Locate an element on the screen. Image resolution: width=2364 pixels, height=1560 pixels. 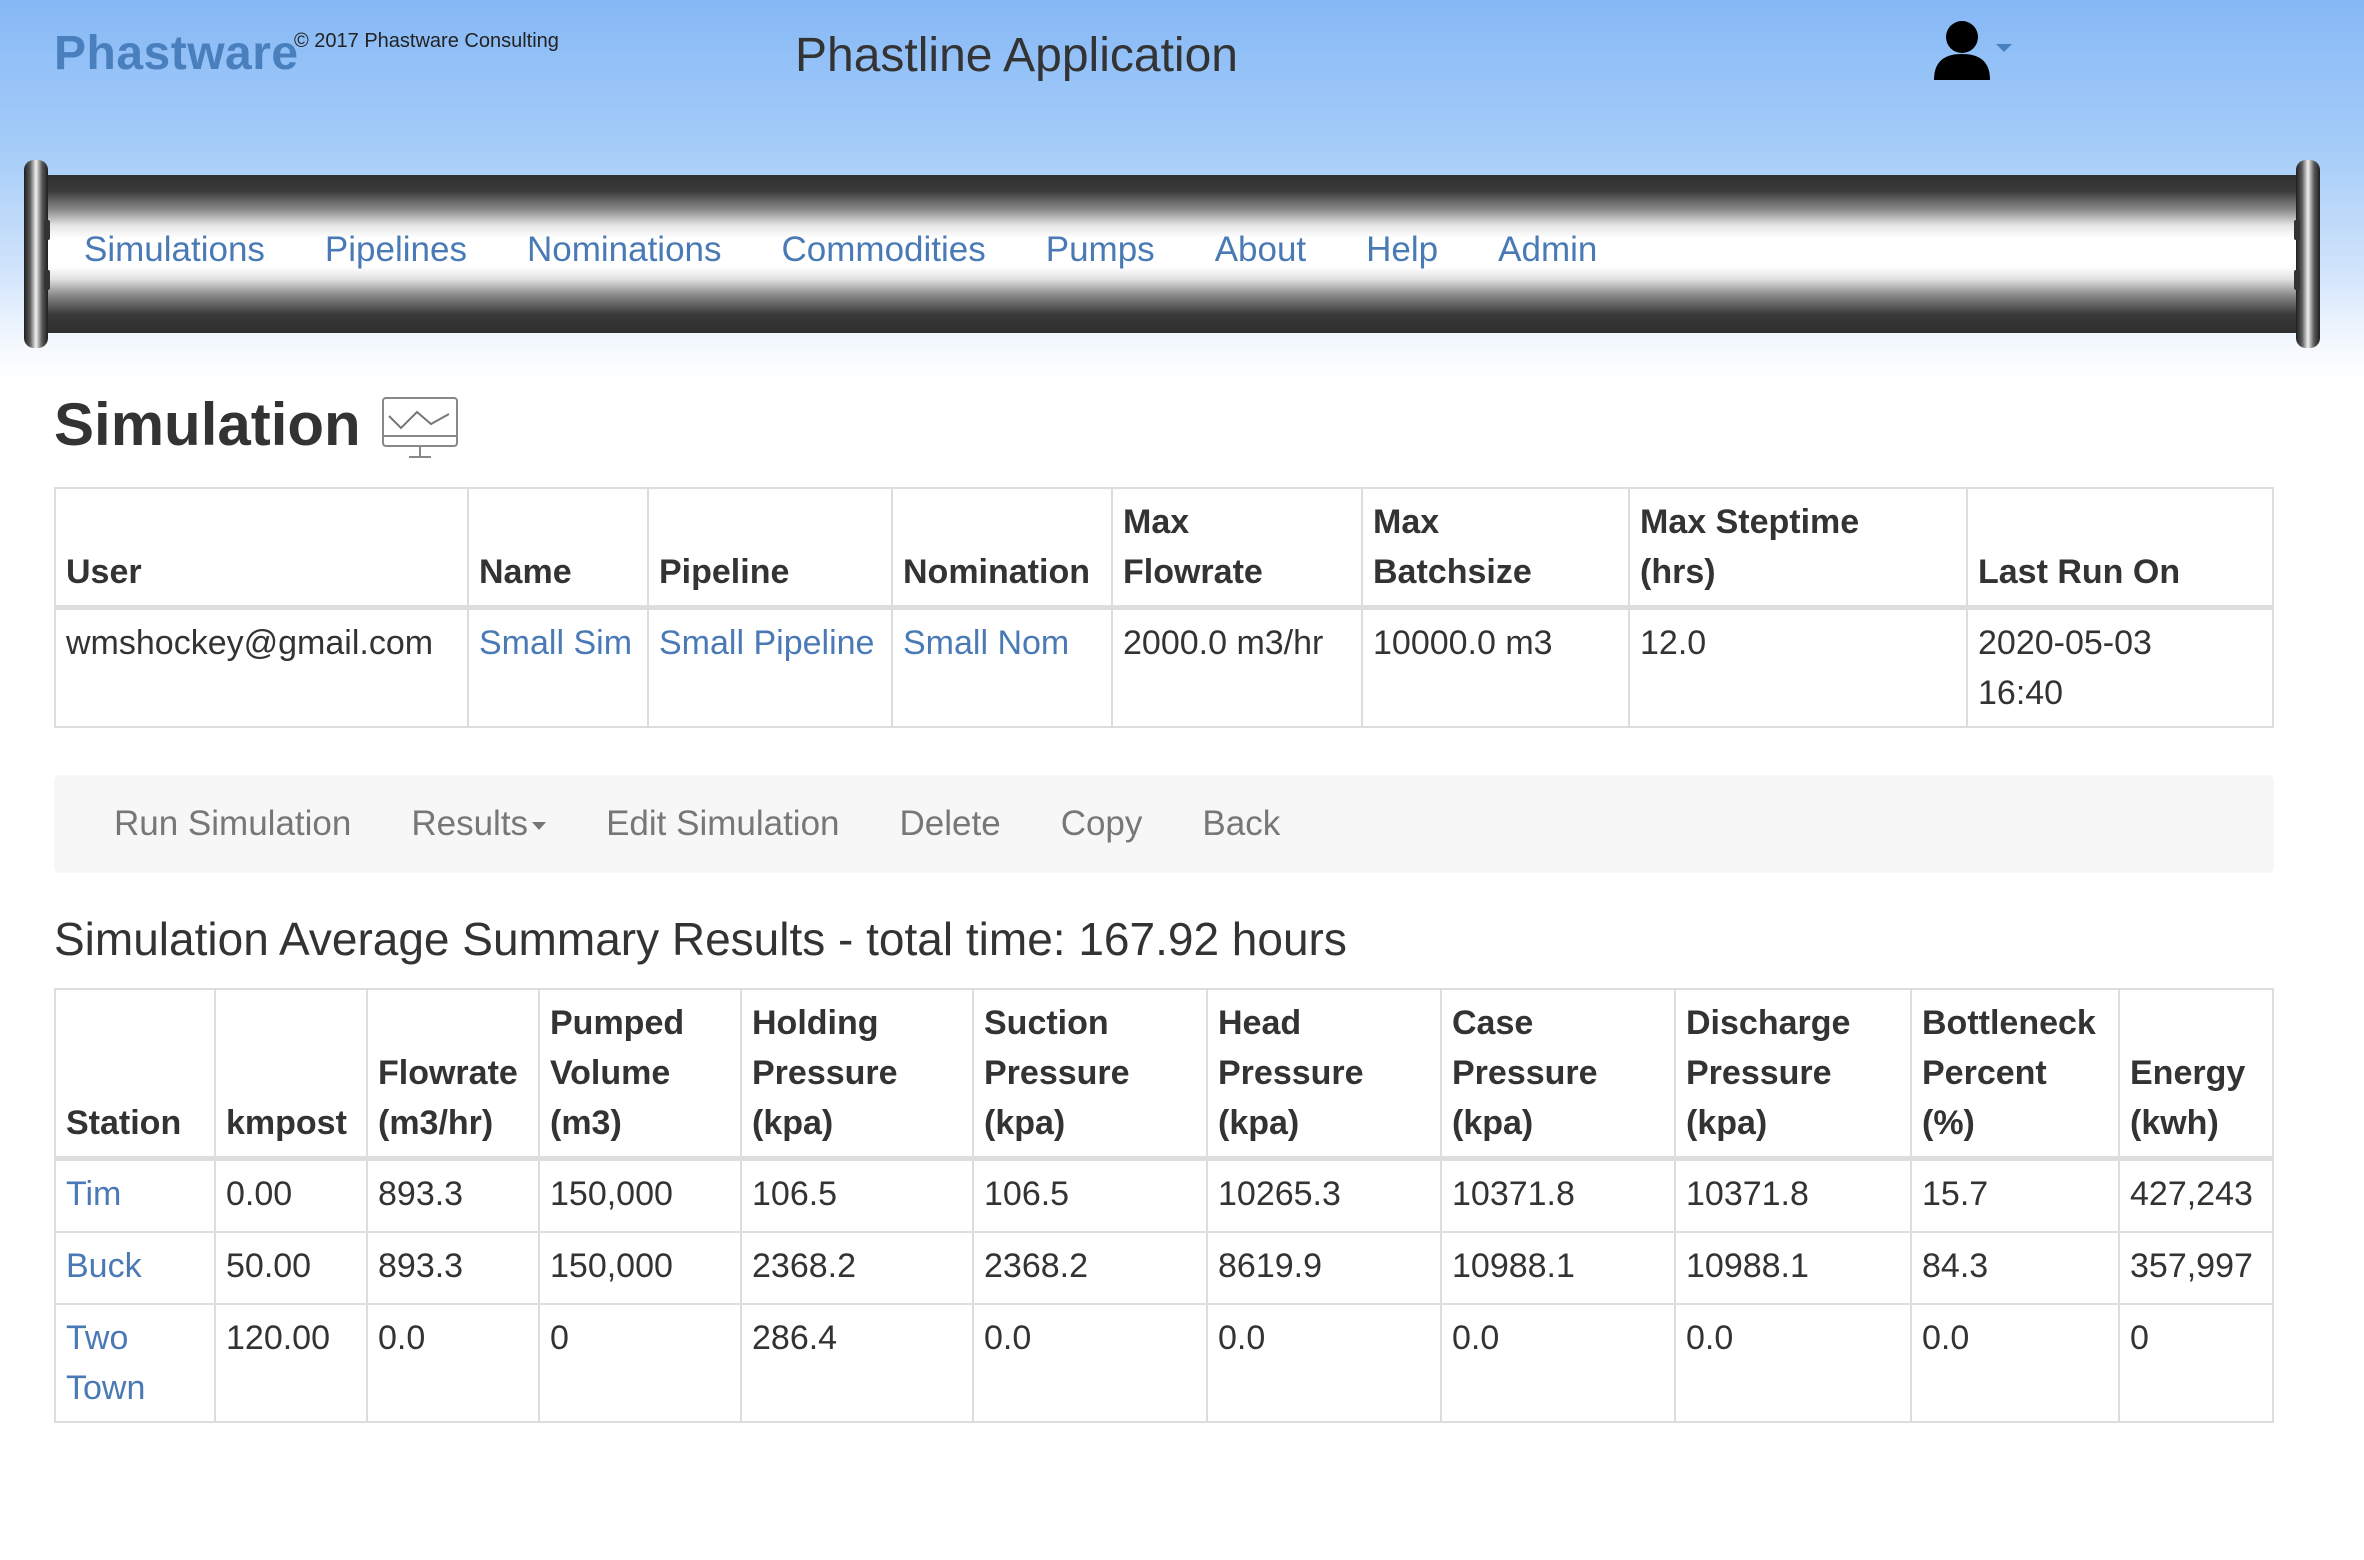
cell-suction-pressure: 0.0 is located at coordinates (1090, 1363).